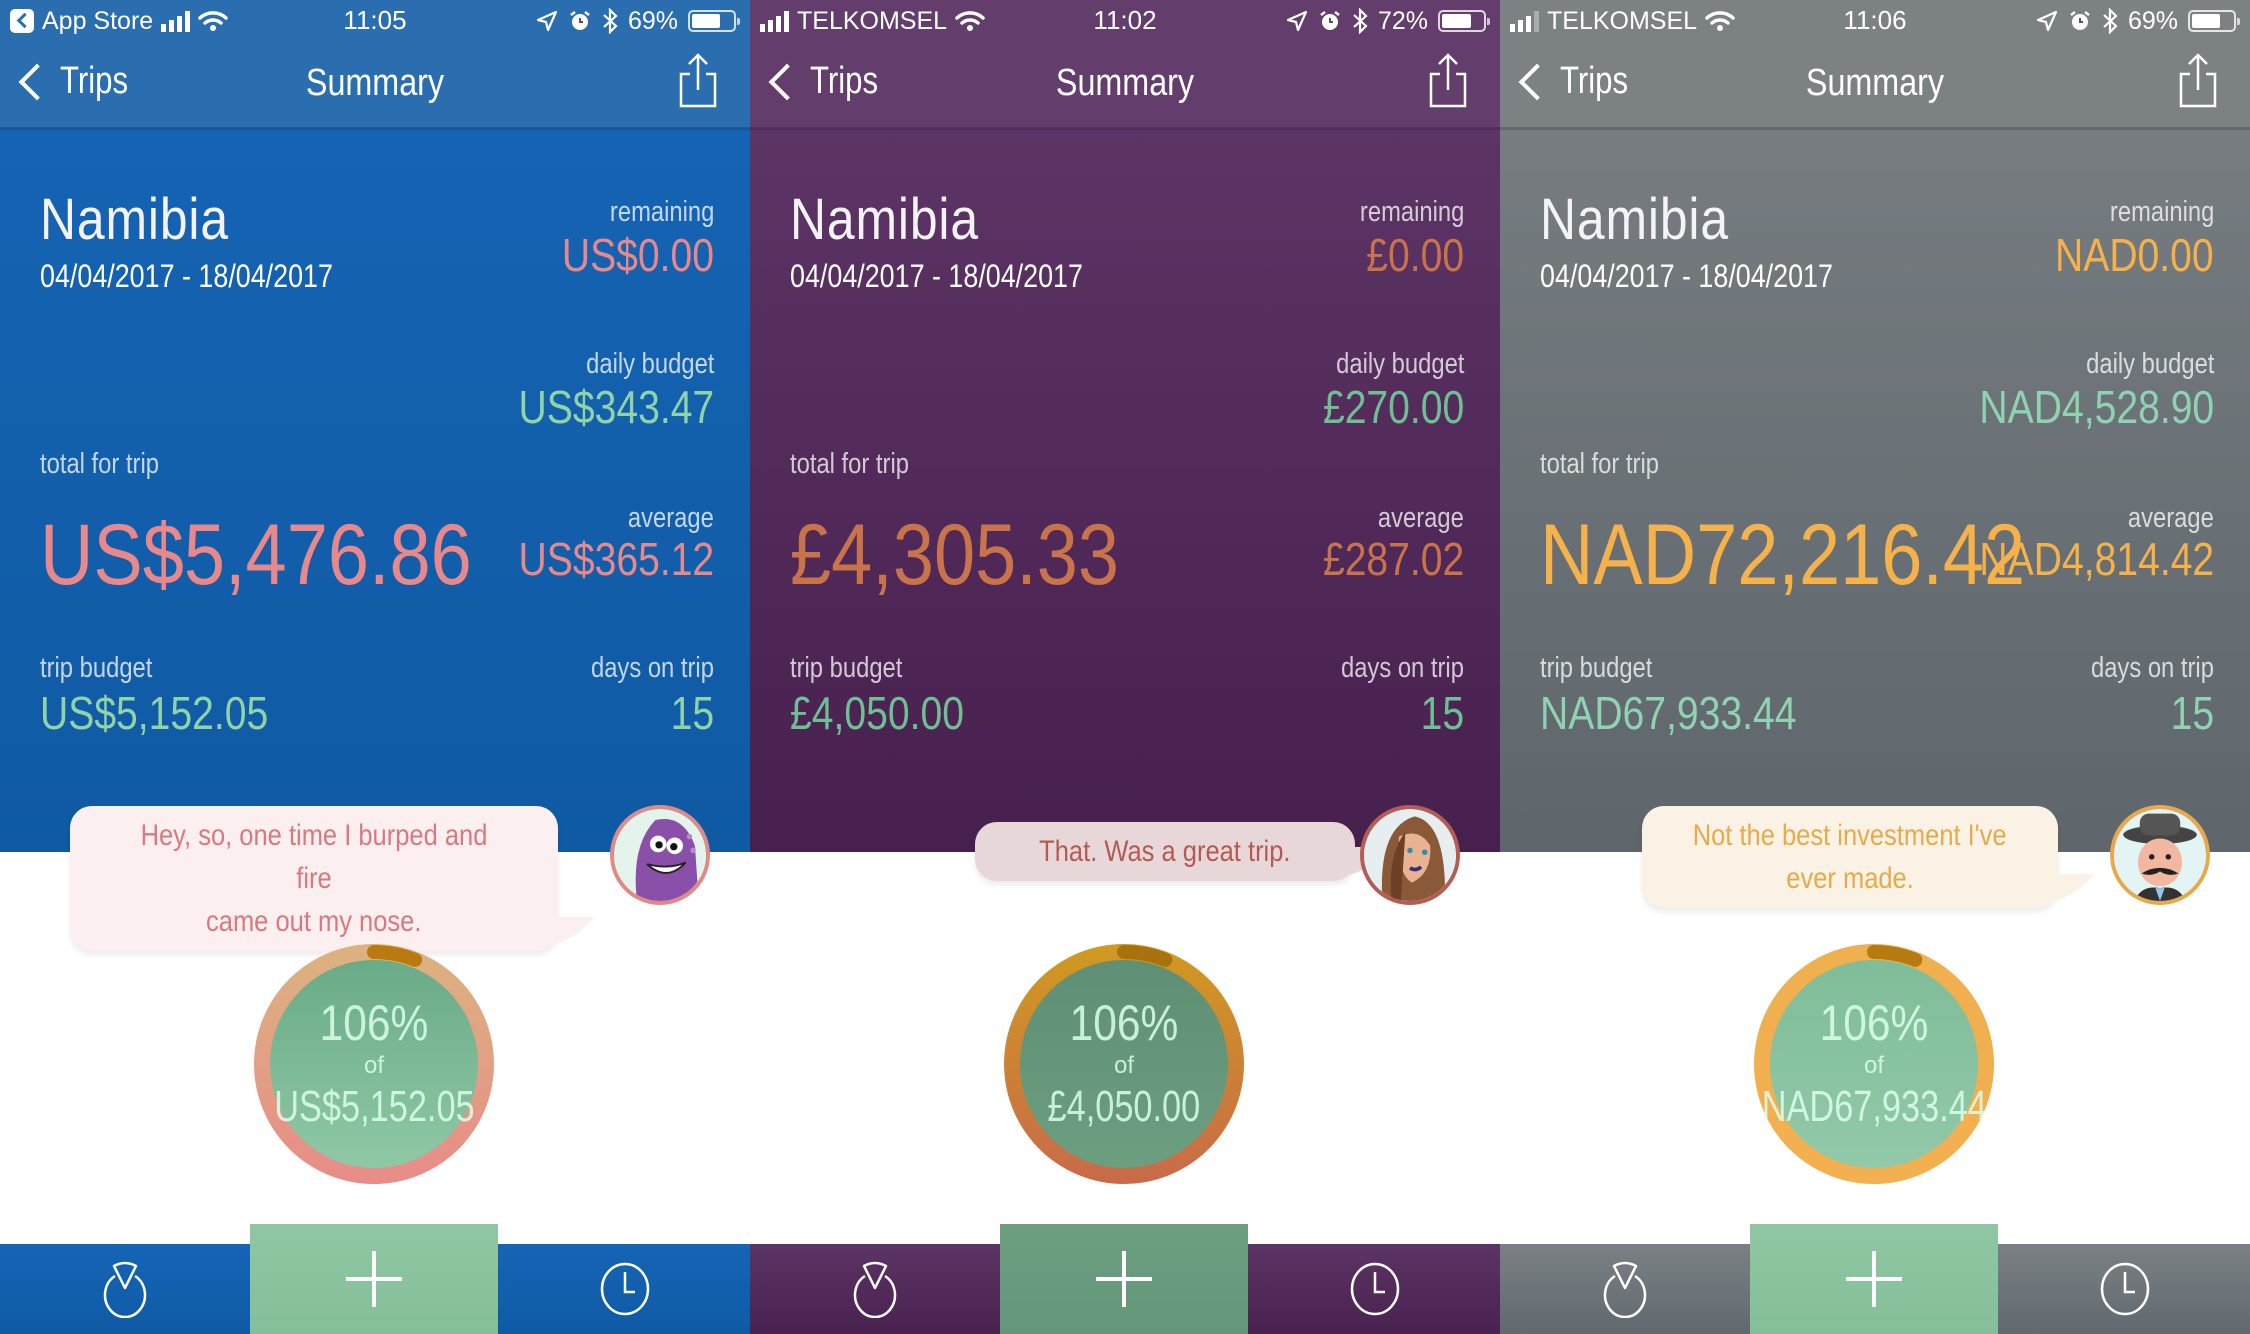 The image size is (2250, 1334). I want to click on avatar-brunette-woman, so click(1410, 855).